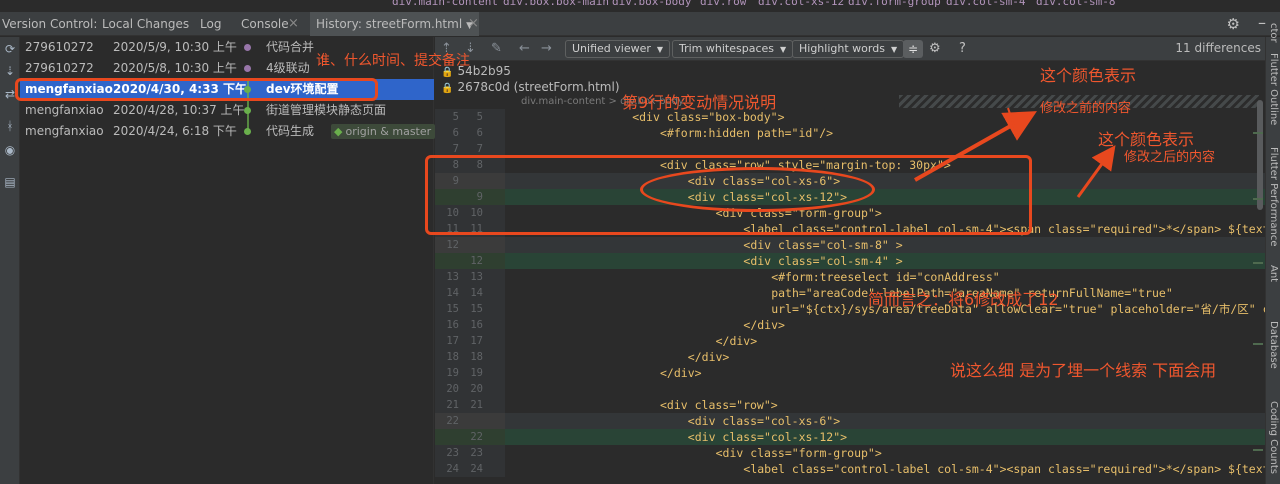  What do you see at coordinates (699, 102) in the screenshot?
I see `annotation-line9: 第9行的变动情况说明` at bounding box center [699, 102].